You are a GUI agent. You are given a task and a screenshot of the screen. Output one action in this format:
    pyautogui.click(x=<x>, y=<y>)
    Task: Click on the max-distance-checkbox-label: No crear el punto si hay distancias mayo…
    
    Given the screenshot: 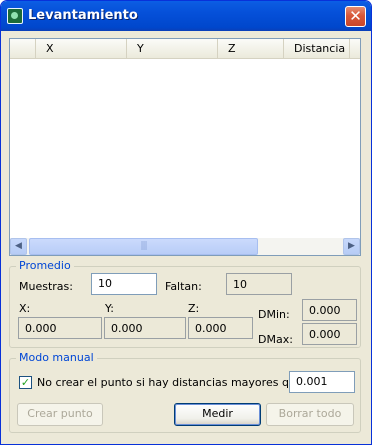 What is the action you would take?
    pyautogui.click(x=171, y=382)
    